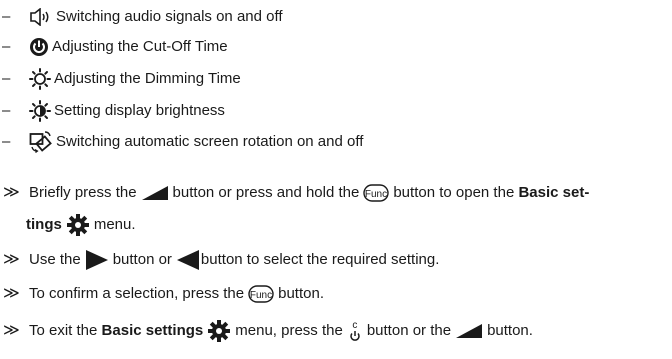 This screenshot has height=359, width=672. What do you see at coordinates (169, 16) in the screenshot?
I see `list-item-label: Switching audio signals on and off` at bounding box center [169, 16].